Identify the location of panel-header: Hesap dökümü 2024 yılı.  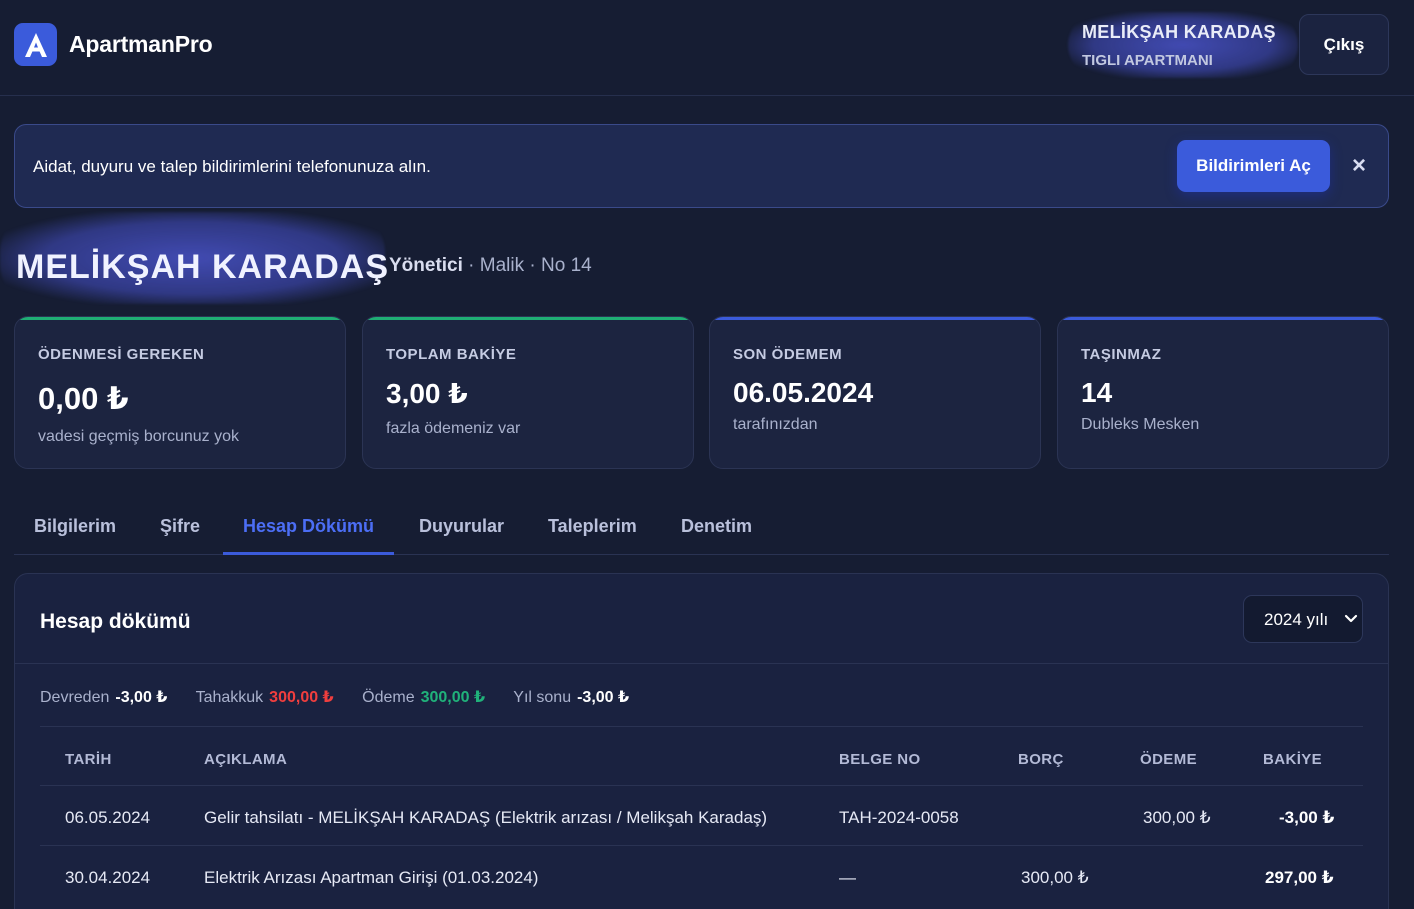
(701, 619).